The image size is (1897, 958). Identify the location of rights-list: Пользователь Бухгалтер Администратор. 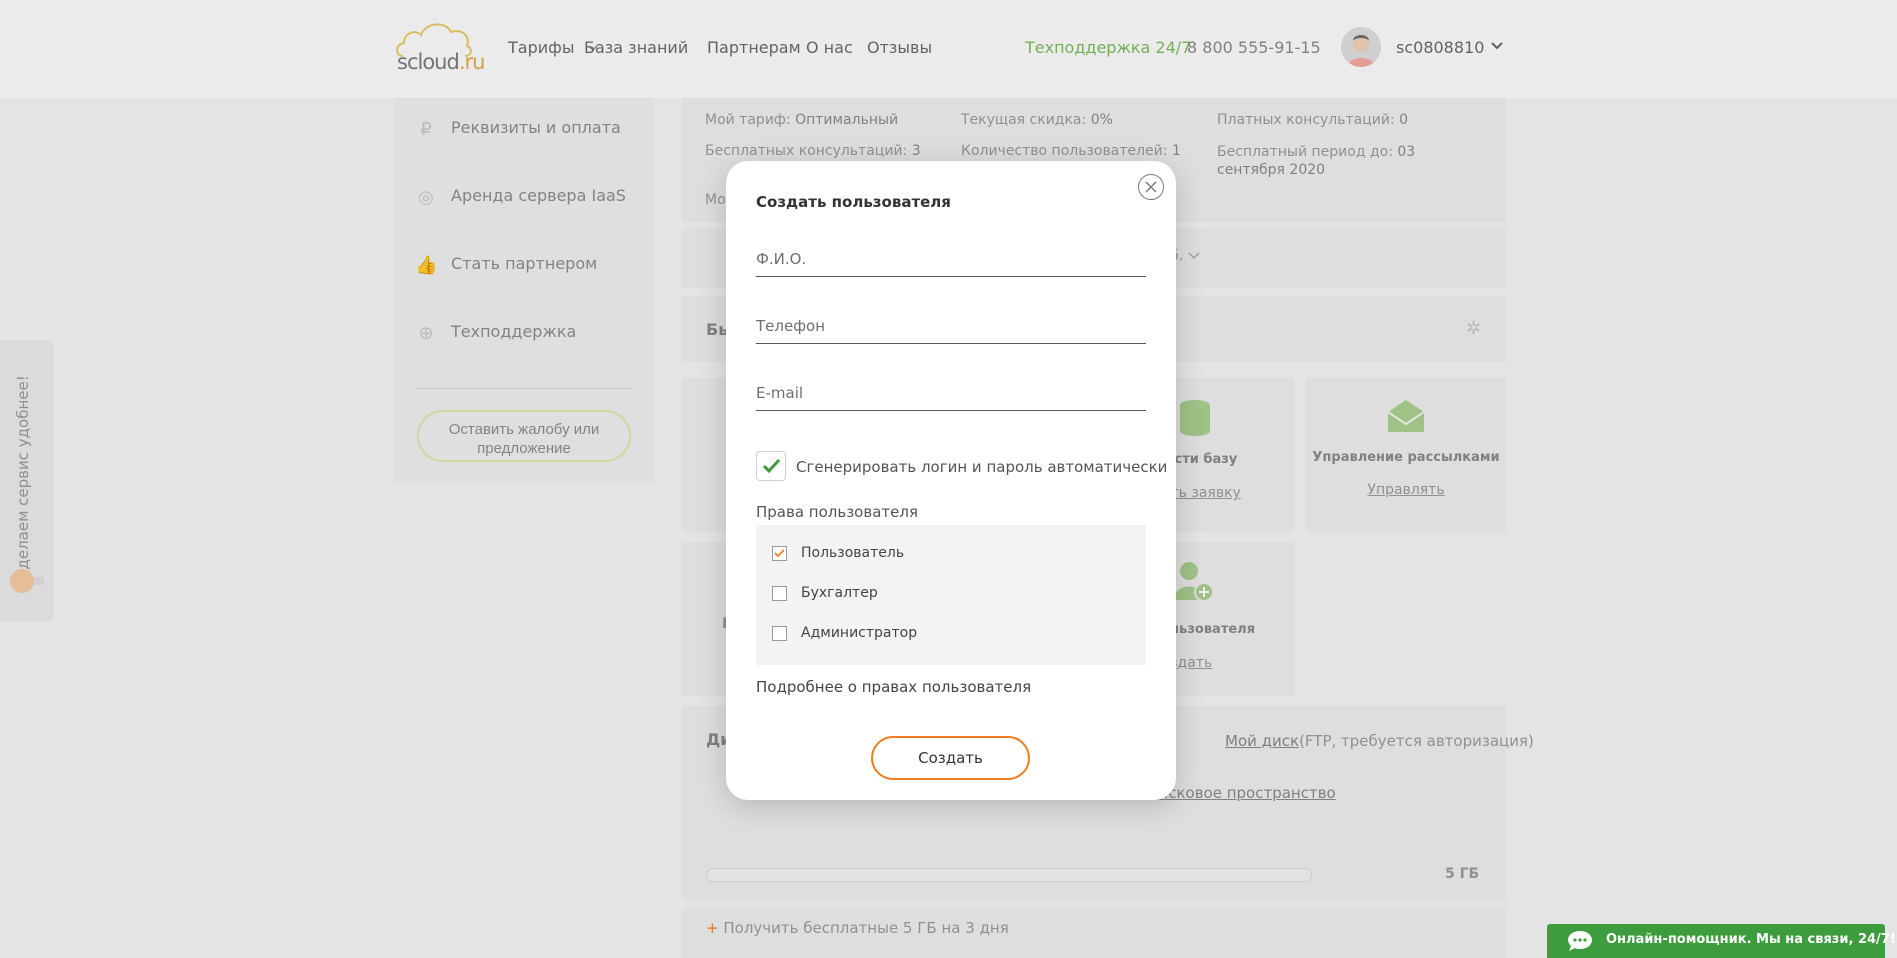
(951, 595).